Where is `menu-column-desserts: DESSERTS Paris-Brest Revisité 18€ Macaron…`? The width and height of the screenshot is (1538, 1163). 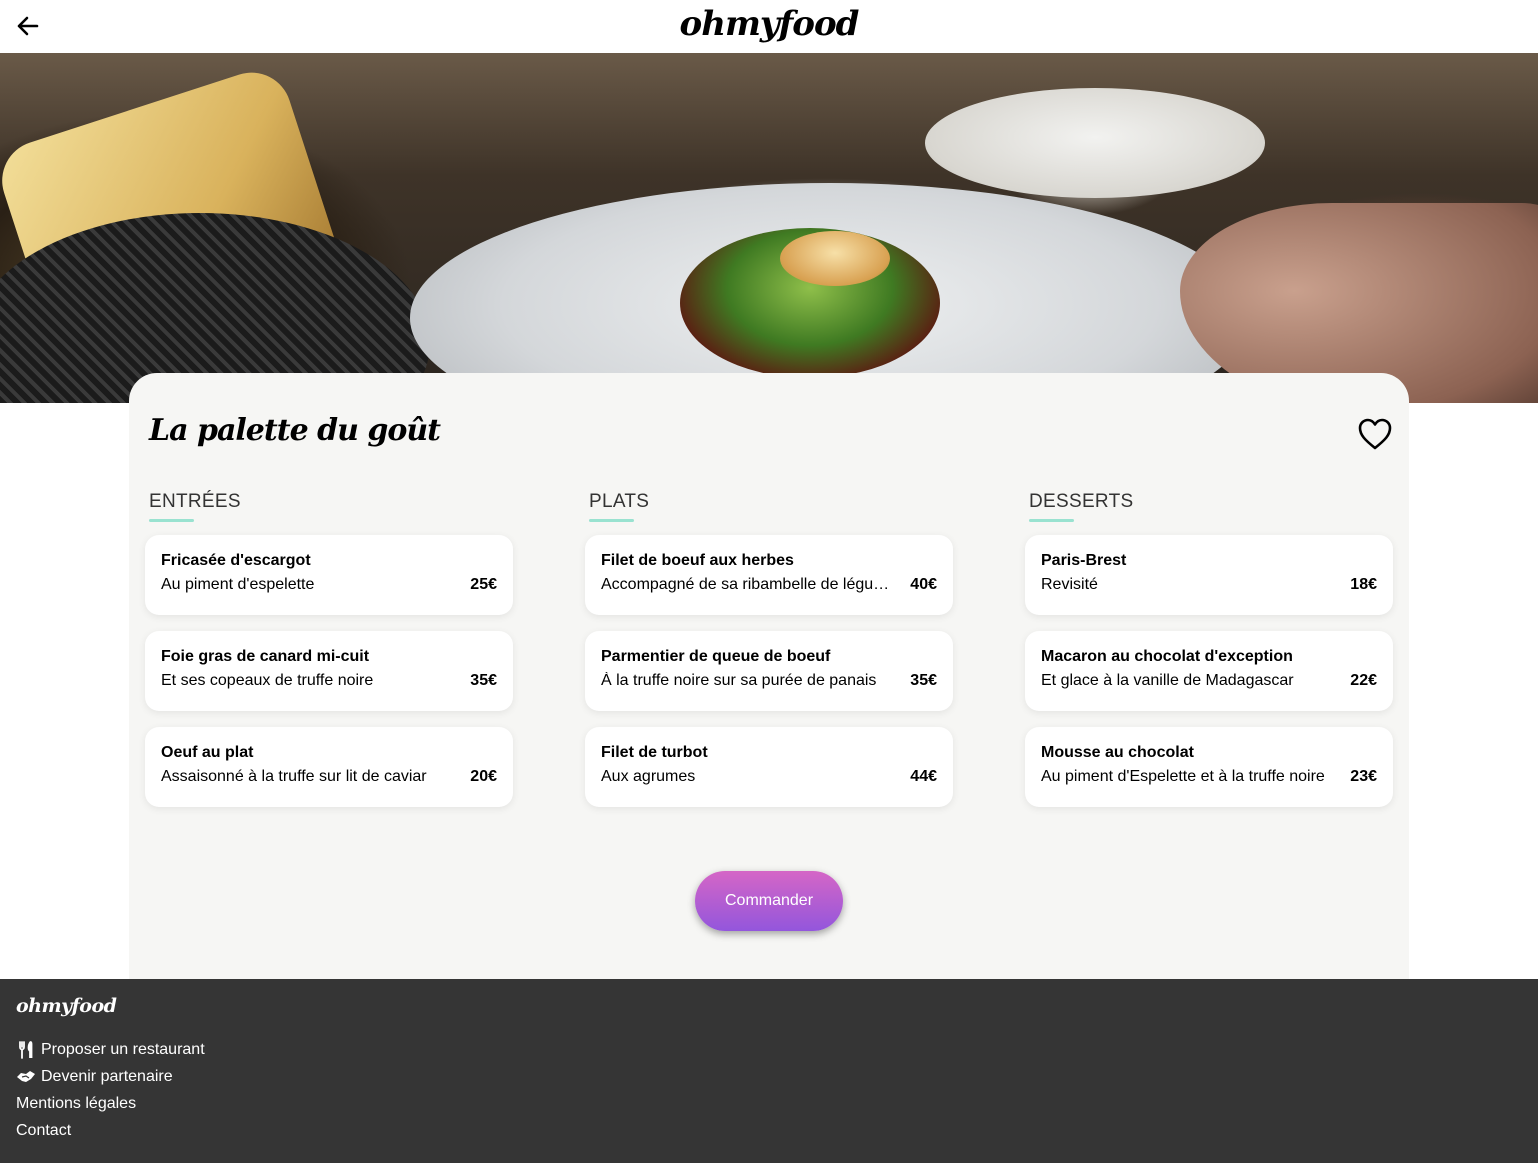 menu-column-desserts: DESSERTS Paris-Brest Revisité 18€ Macaron… is located at coordinates (1209, 649).